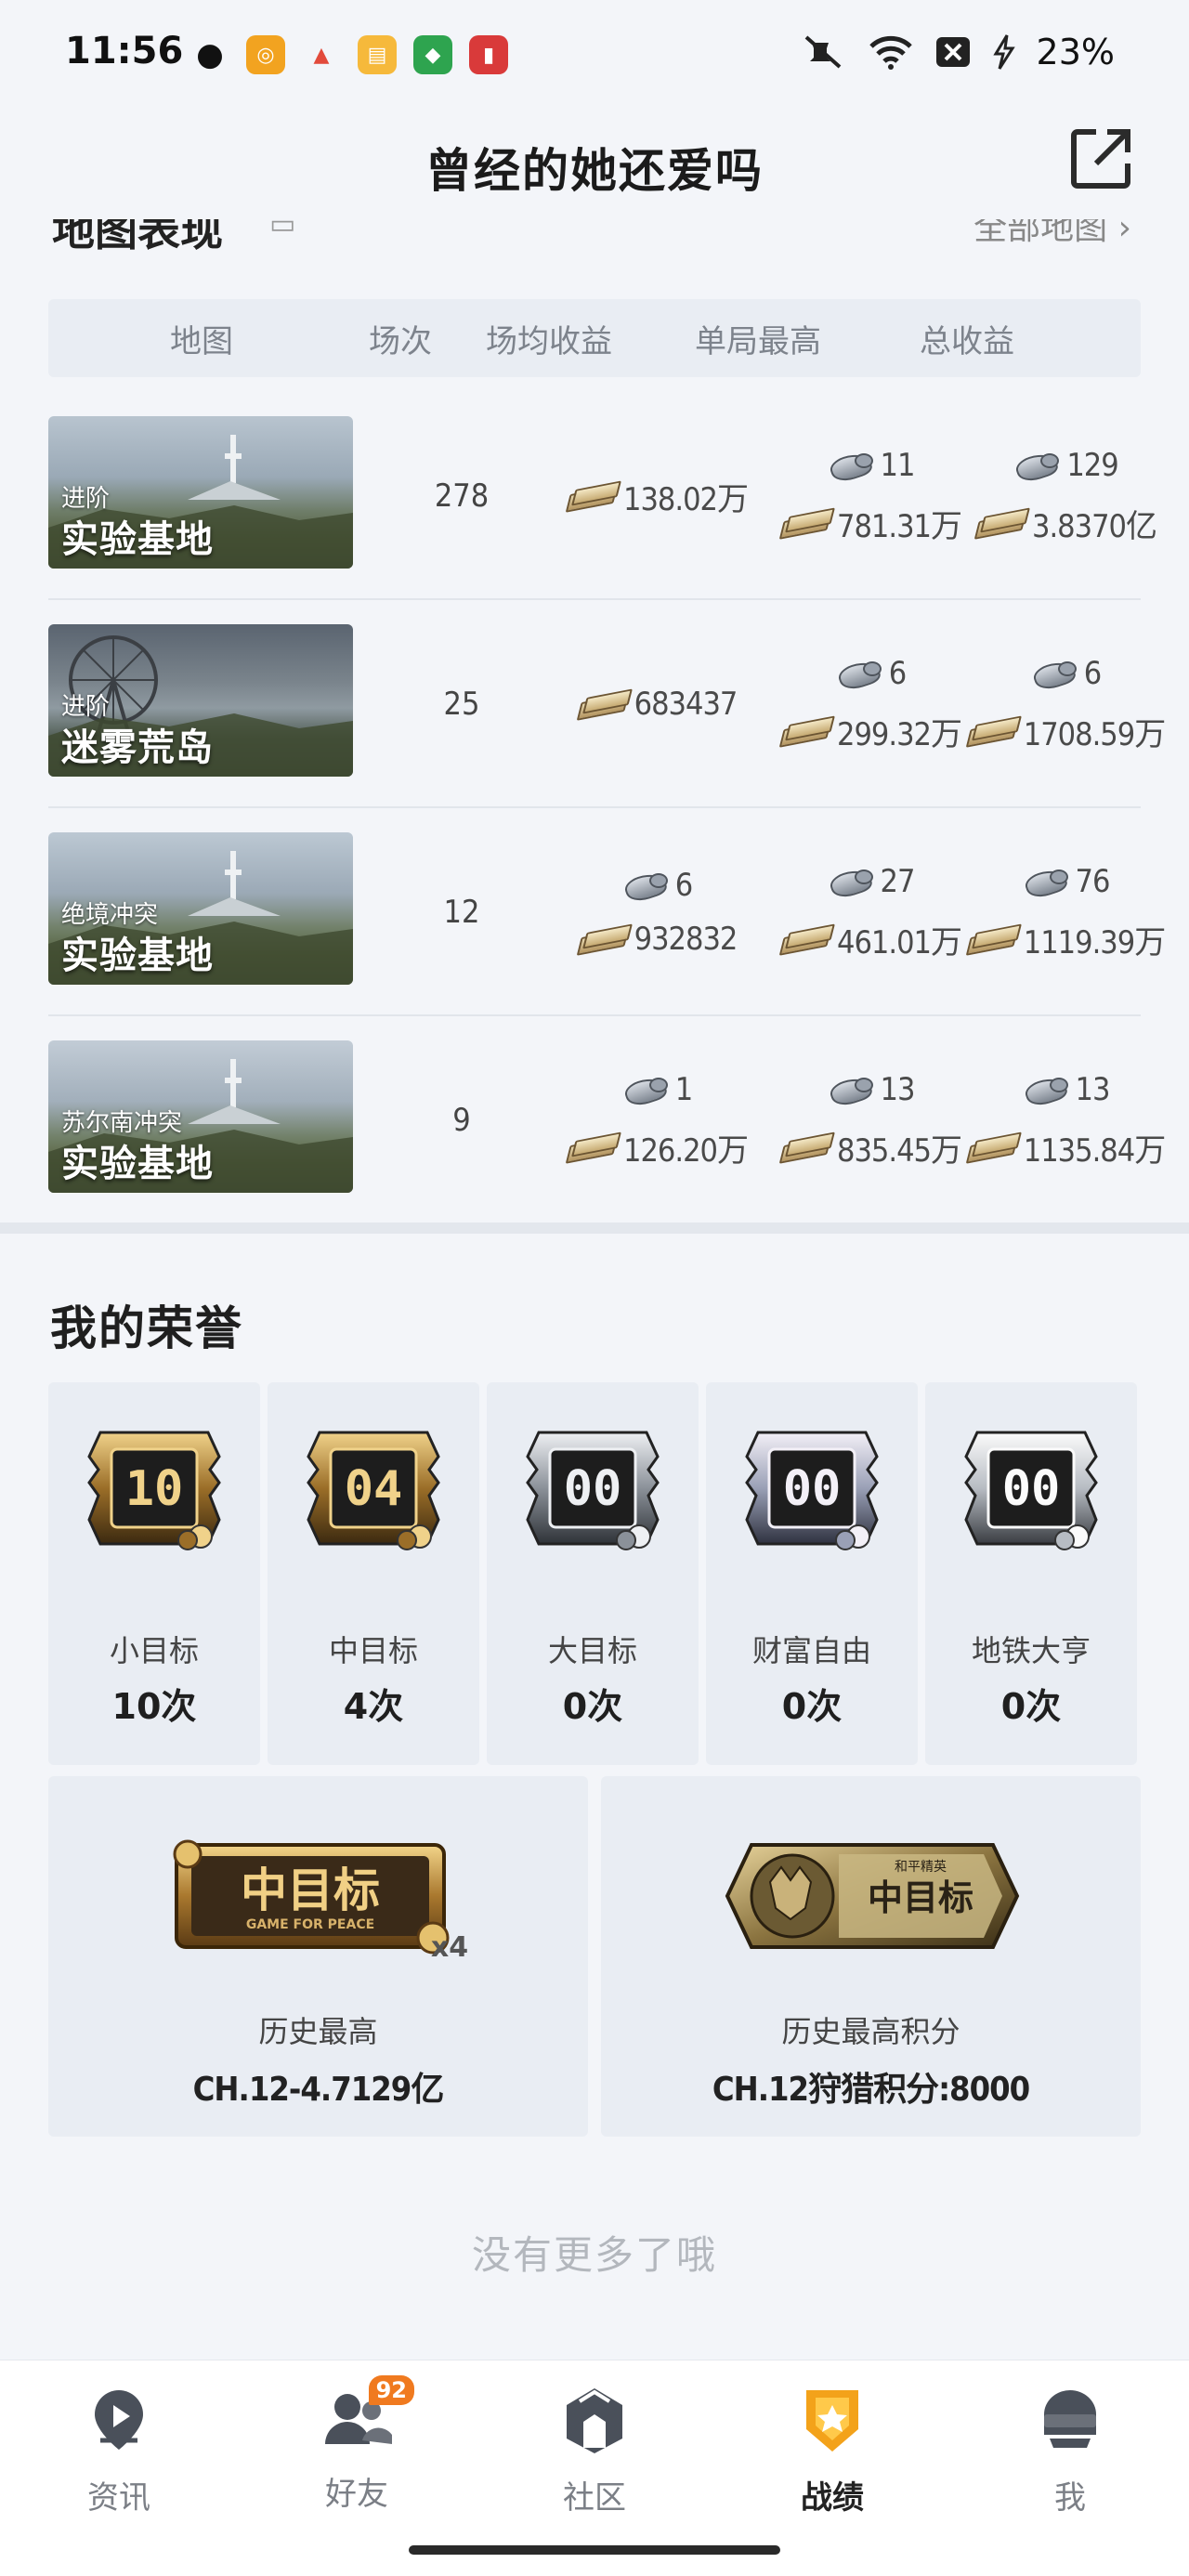  Describe the element at coordinates (349, 55) in the screenshot. I see `status-app-icons: ● ◎ ▲ ▤ ◆ ▮` at that location.